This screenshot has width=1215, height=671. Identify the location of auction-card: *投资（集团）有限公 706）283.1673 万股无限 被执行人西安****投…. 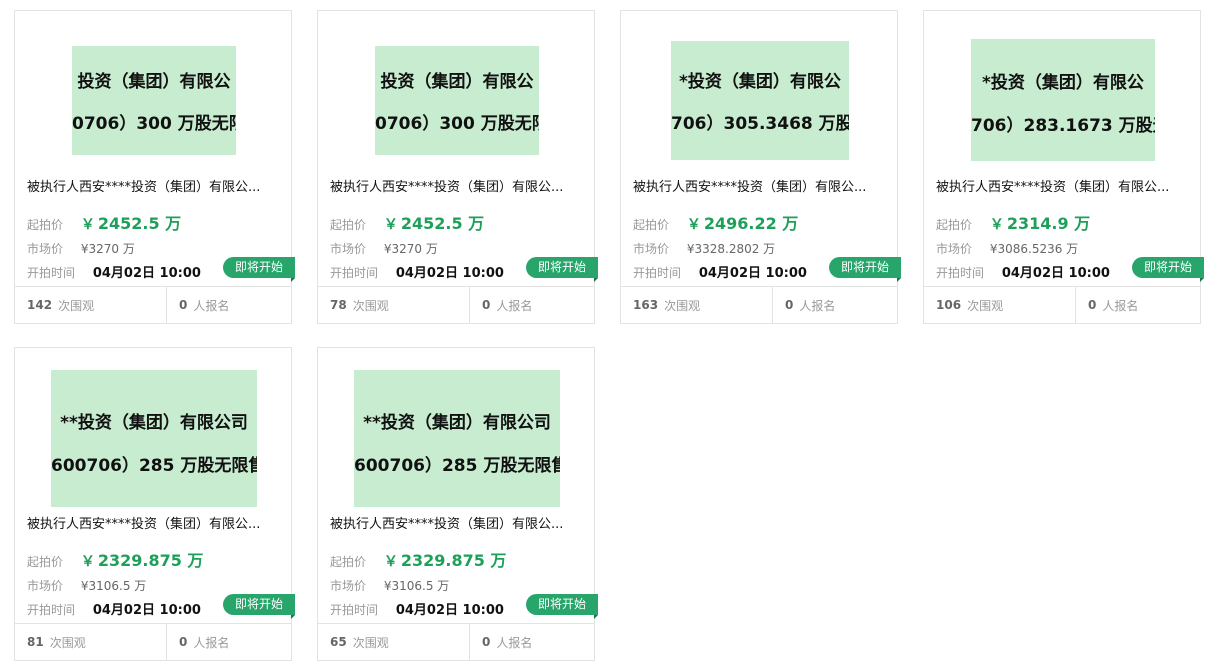
(1064, 167).